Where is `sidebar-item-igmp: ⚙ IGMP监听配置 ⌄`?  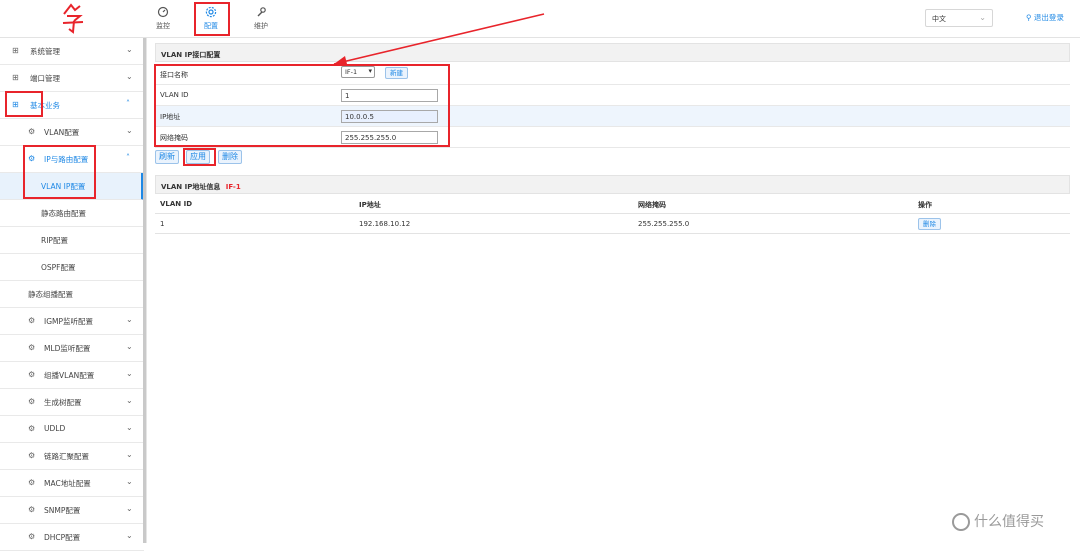
sidebar-item-igmp: ⚙ IGMP监听配置 ⌄ is located at coordinates (72, 321).